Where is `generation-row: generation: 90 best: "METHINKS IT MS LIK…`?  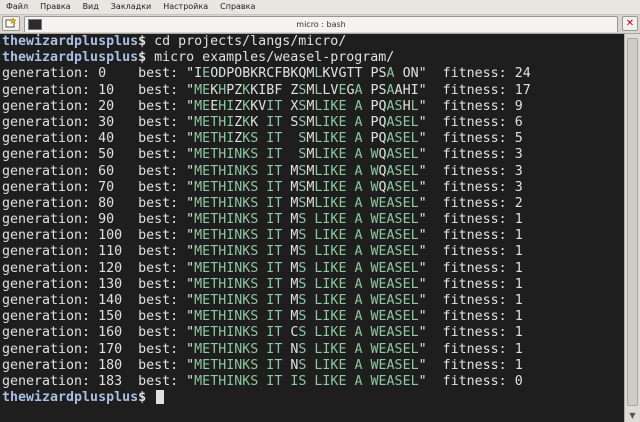 generation-row: generation: 90 best: "METHINKS IT MS LIK… is located at coordinates (262, 220).